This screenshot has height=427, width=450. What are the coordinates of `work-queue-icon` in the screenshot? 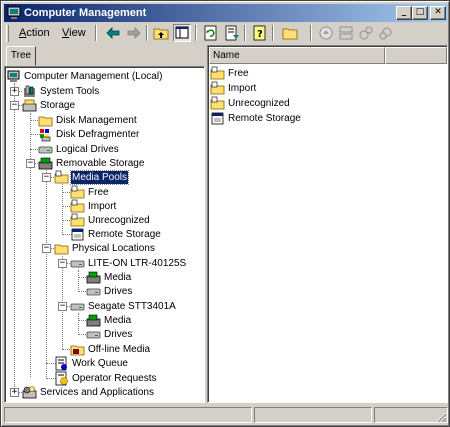 It's located at (61, 363).